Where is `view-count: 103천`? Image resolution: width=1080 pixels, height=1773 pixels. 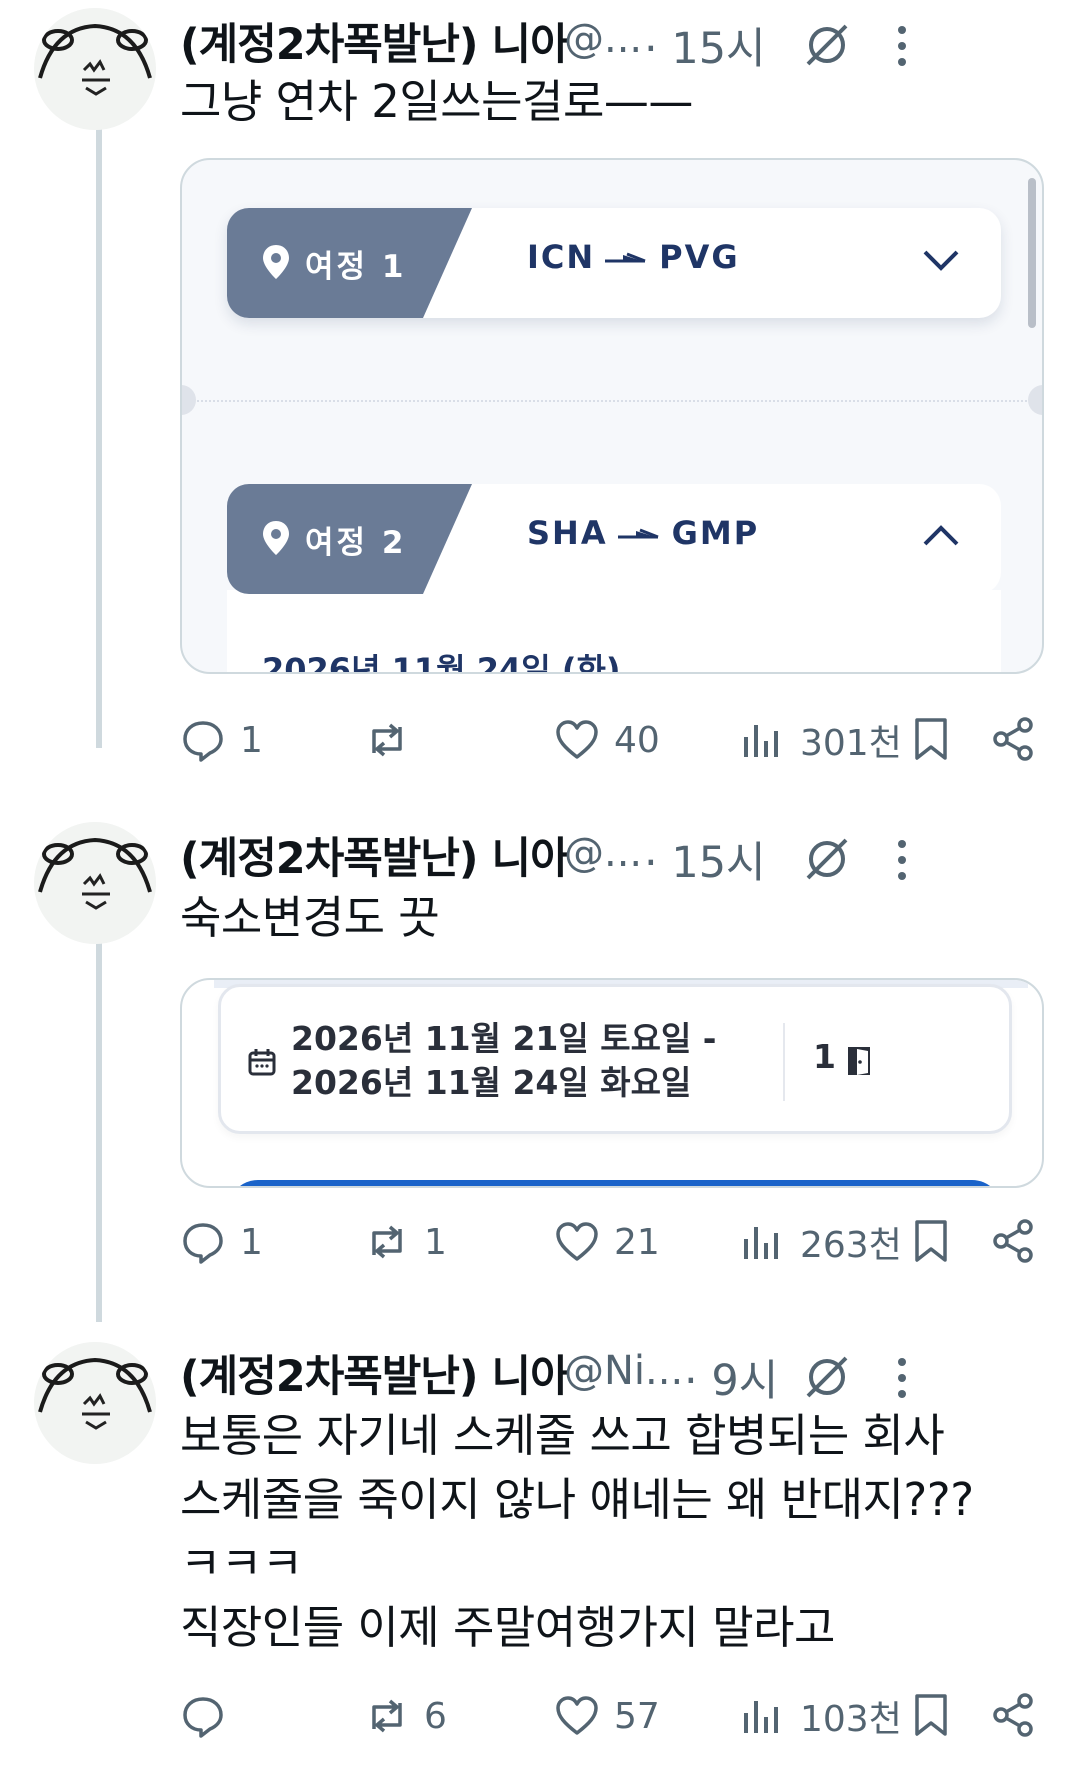
view-count: 103천 is located at coordinates (851, 1719).